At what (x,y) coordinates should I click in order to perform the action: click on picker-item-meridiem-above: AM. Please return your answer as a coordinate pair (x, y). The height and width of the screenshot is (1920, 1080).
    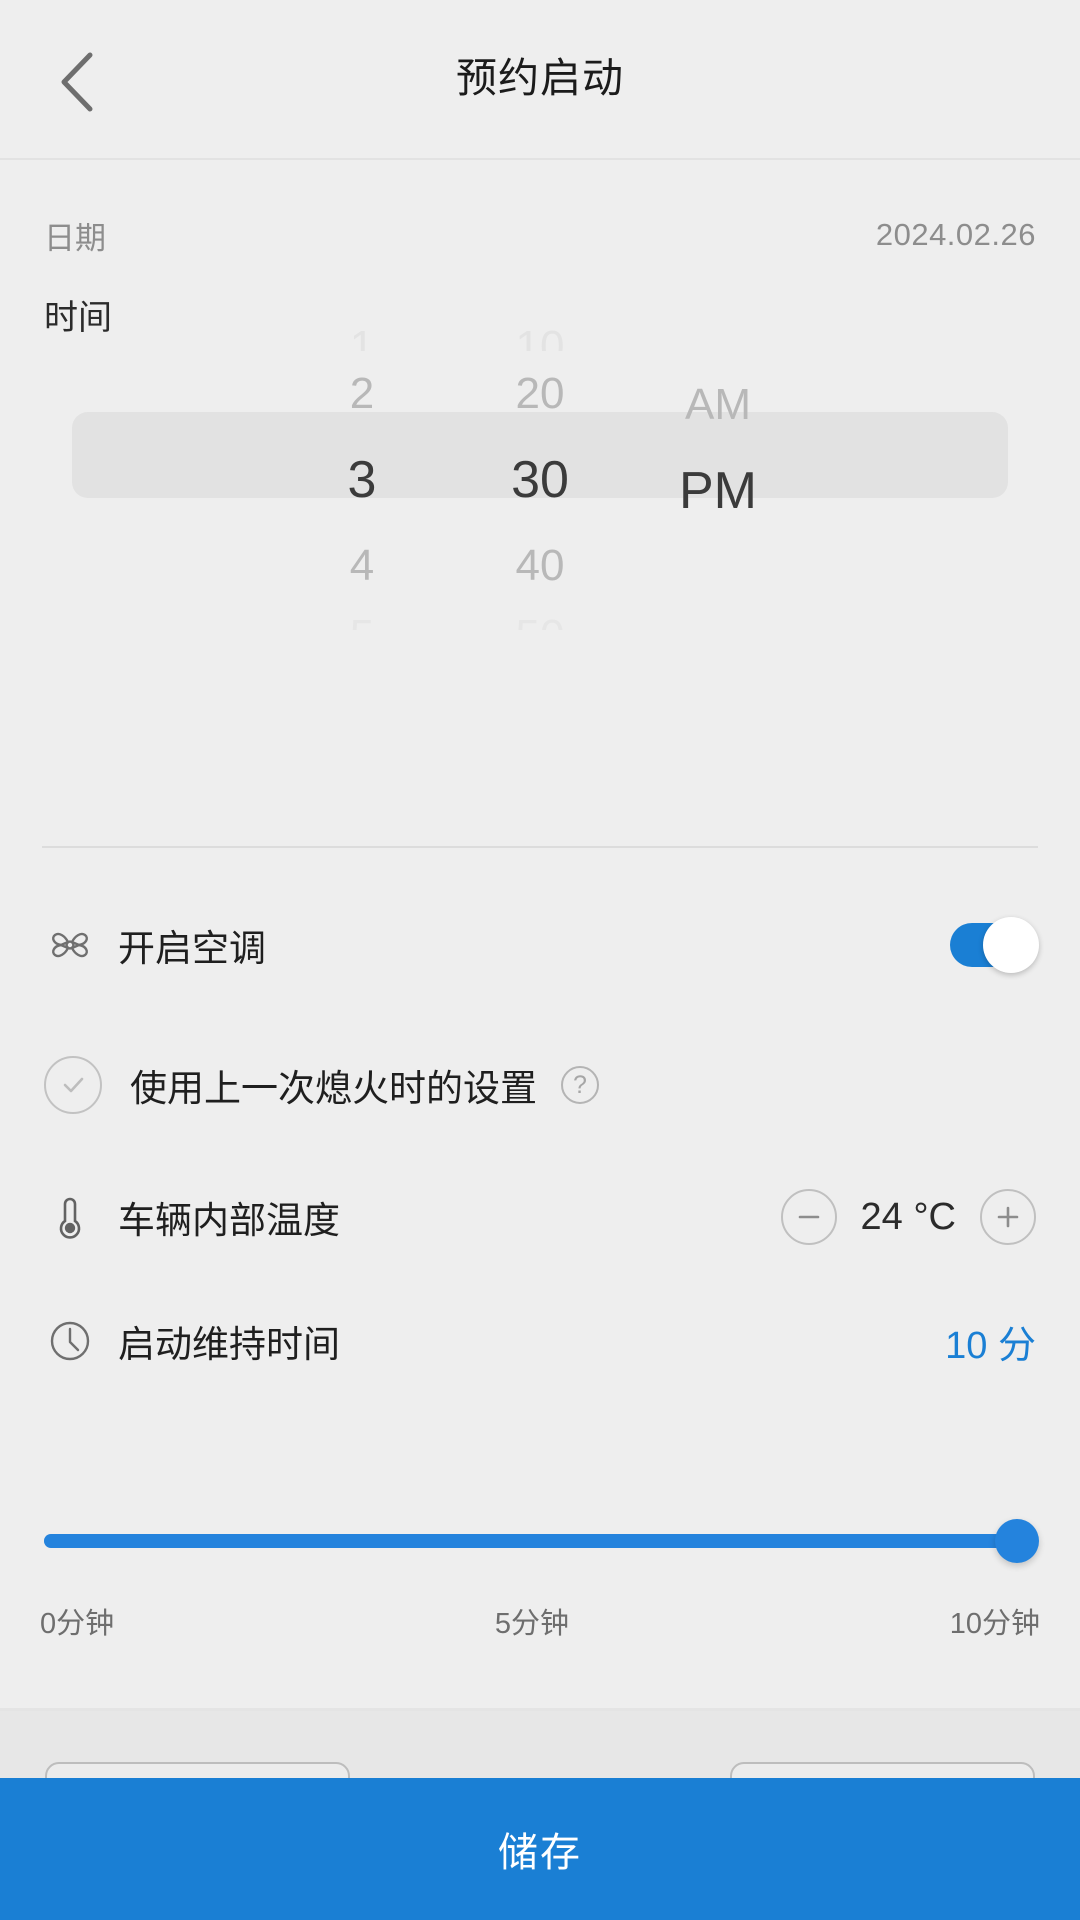
    Looking at the image, I should click on (718, 405).